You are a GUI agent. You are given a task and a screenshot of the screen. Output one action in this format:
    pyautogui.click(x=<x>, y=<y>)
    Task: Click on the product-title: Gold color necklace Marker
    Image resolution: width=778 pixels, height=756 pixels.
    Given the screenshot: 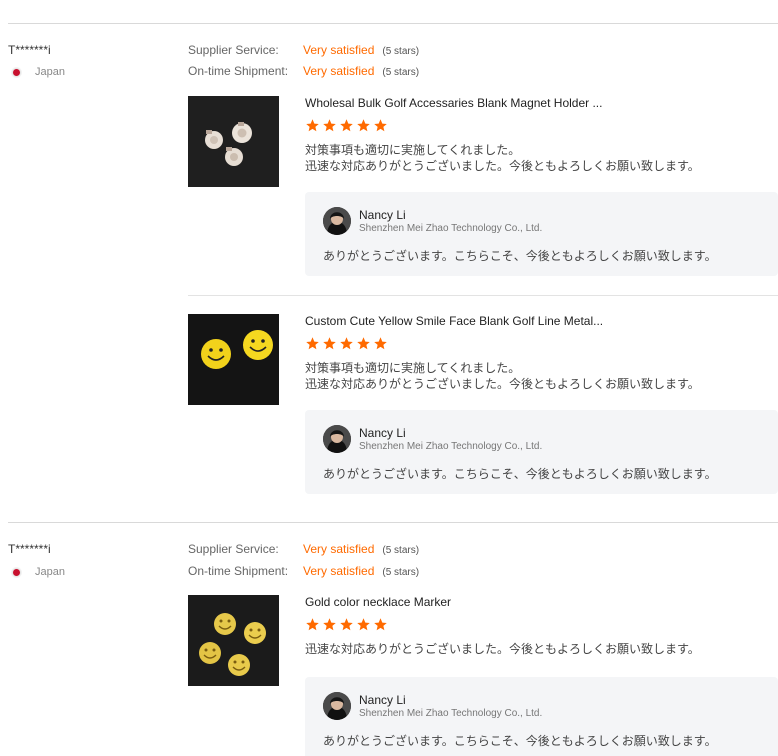 What is the action you would take?
    pyautogui.click(x=378, y=602)
    